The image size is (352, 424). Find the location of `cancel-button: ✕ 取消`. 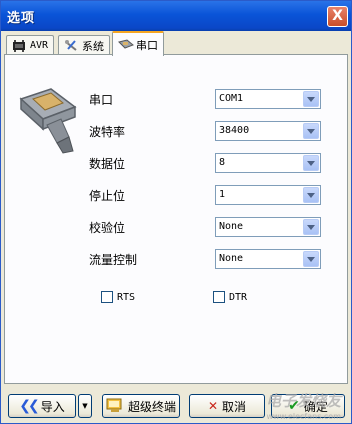

cancel-button: ✕ 取消 is located at coordinates (227, 406).